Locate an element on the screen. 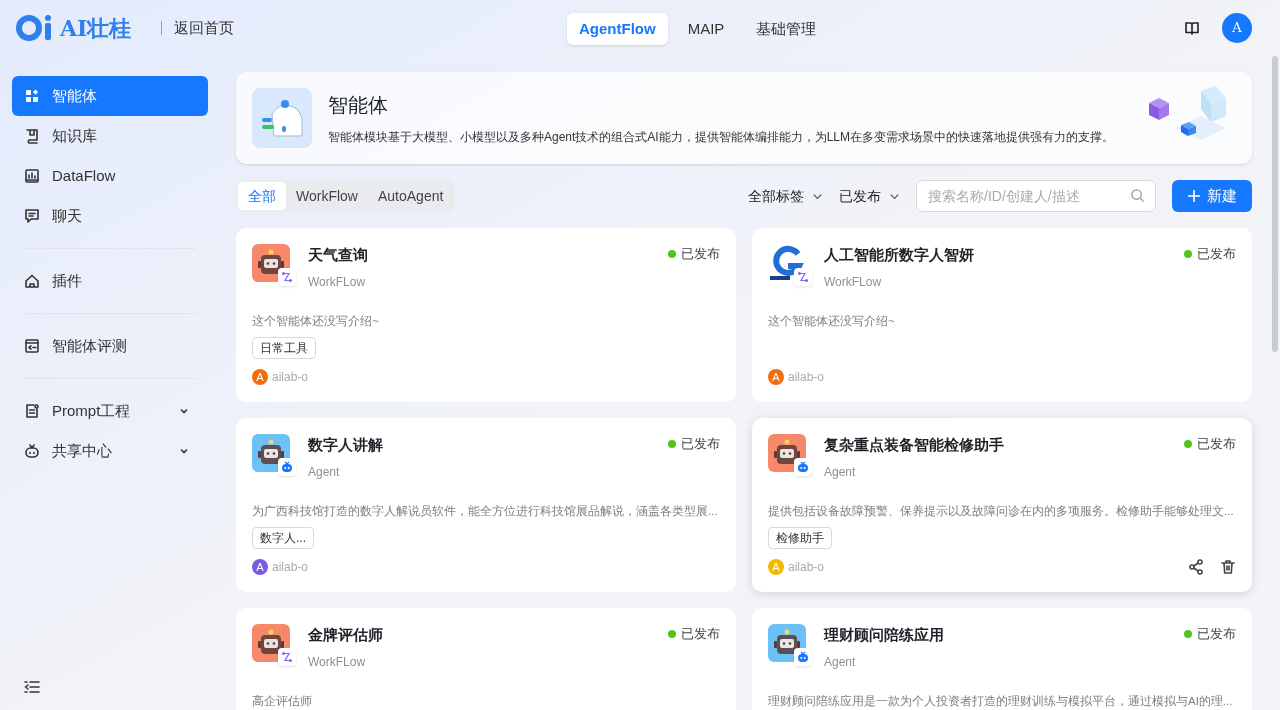 The width and height of the screenshot is (1280, 710). sidebar-item: 聊天 is located at coordinates (110, 216).